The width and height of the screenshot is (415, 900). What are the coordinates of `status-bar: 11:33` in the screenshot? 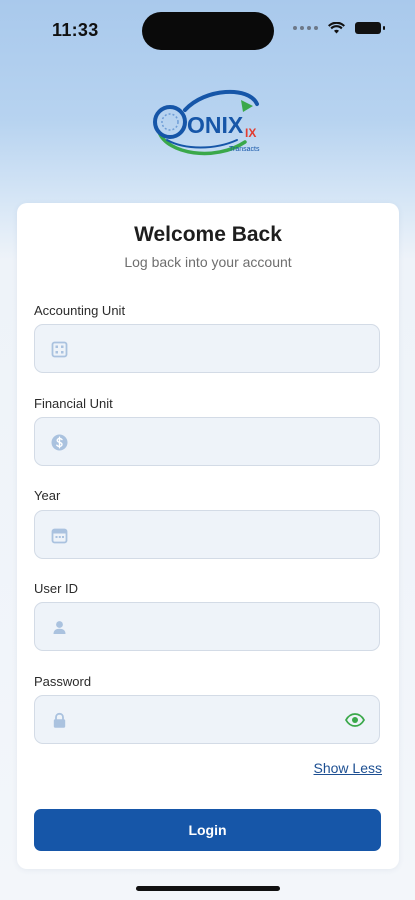 It's located at (207, 30).